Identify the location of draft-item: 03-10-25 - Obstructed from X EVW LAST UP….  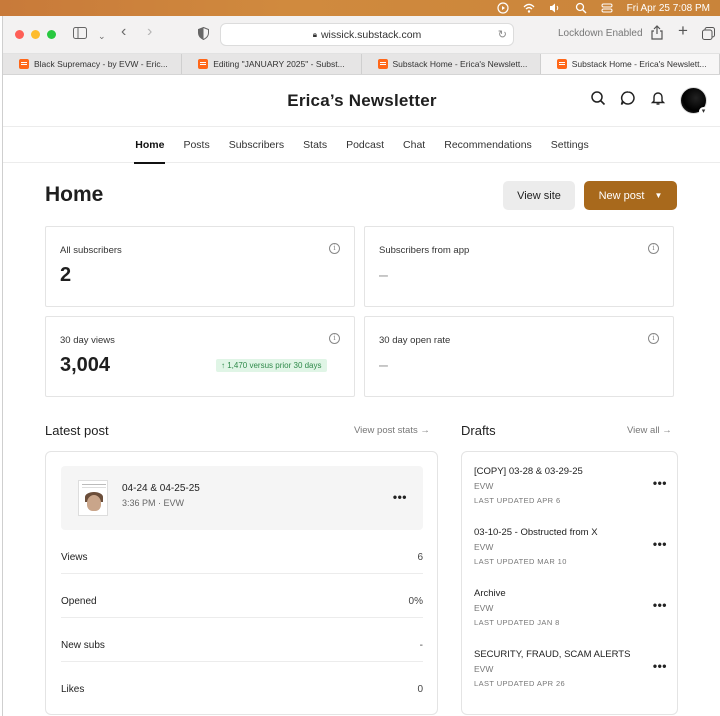
(571, 557).